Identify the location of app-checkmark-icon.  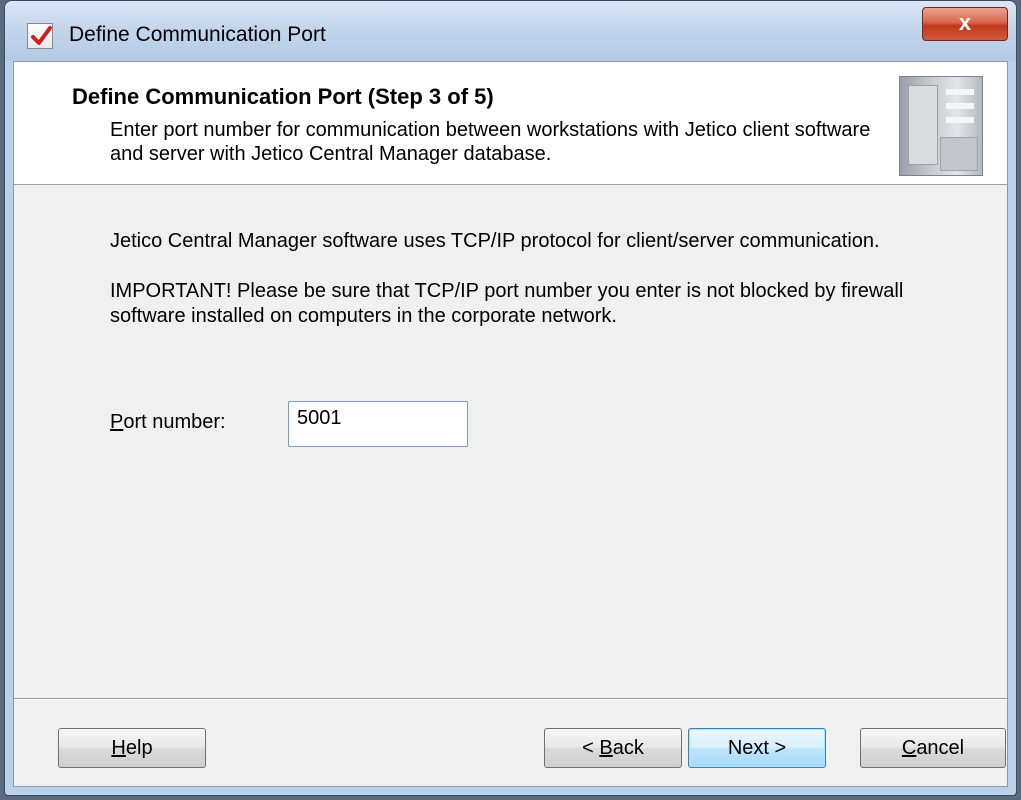
(40, 36).